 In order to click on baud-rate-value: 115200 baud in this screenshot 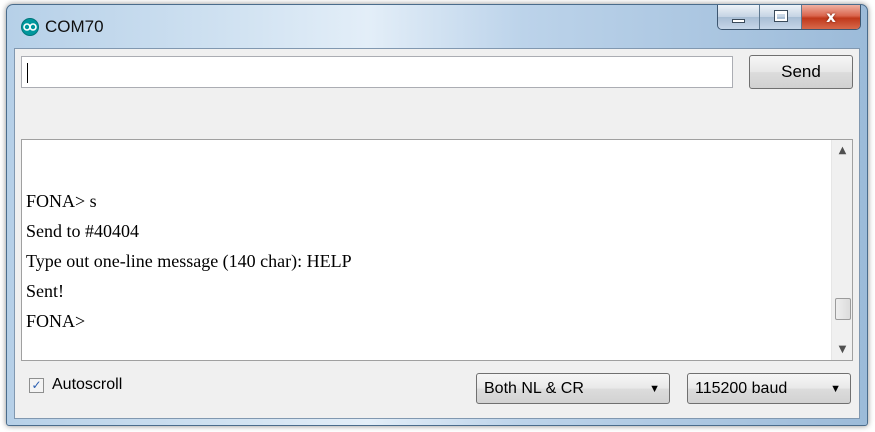, I will do `click(741, 388)`.